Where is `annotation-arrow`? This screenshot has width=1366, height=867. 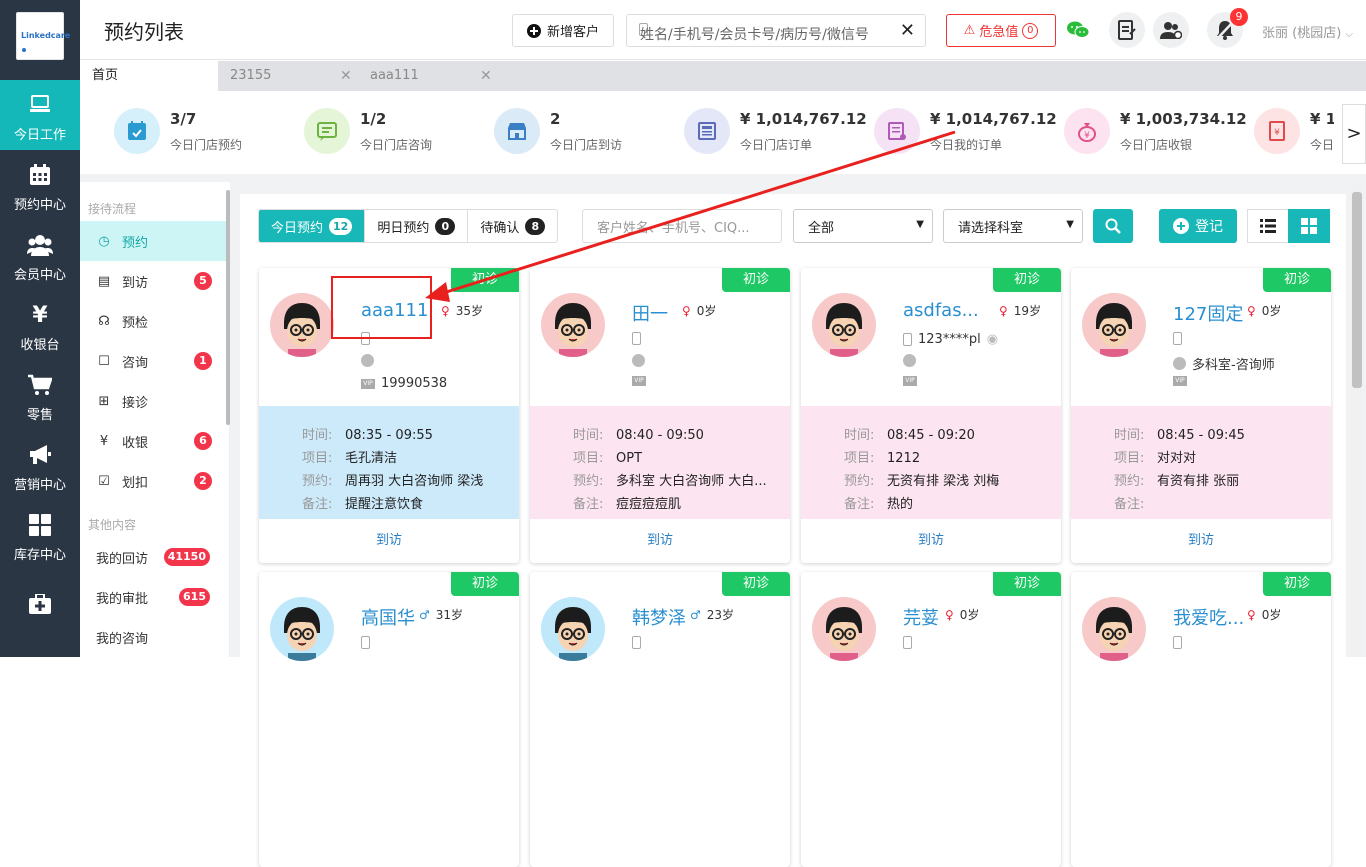 annotation-arrow is located at coordinates (690, 216).